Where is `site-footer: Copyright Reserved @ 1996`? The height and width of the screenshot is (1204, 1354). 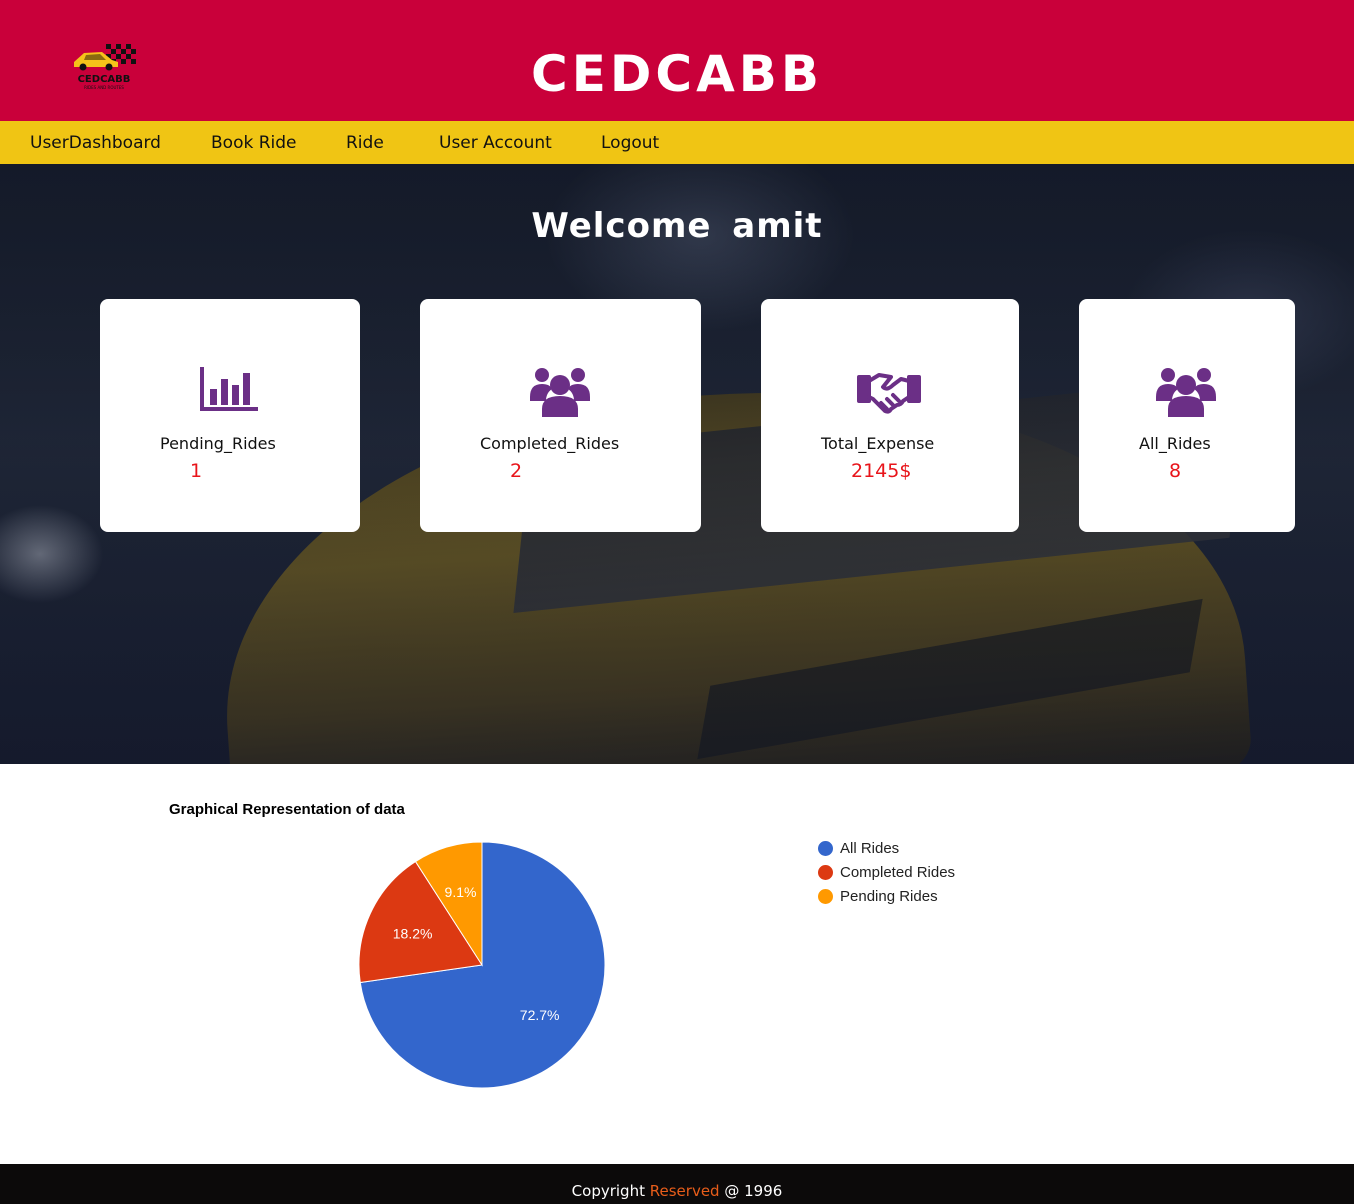
site-footer: Copyright Reserved @ 1996 is located at coordinates (677, 1184).